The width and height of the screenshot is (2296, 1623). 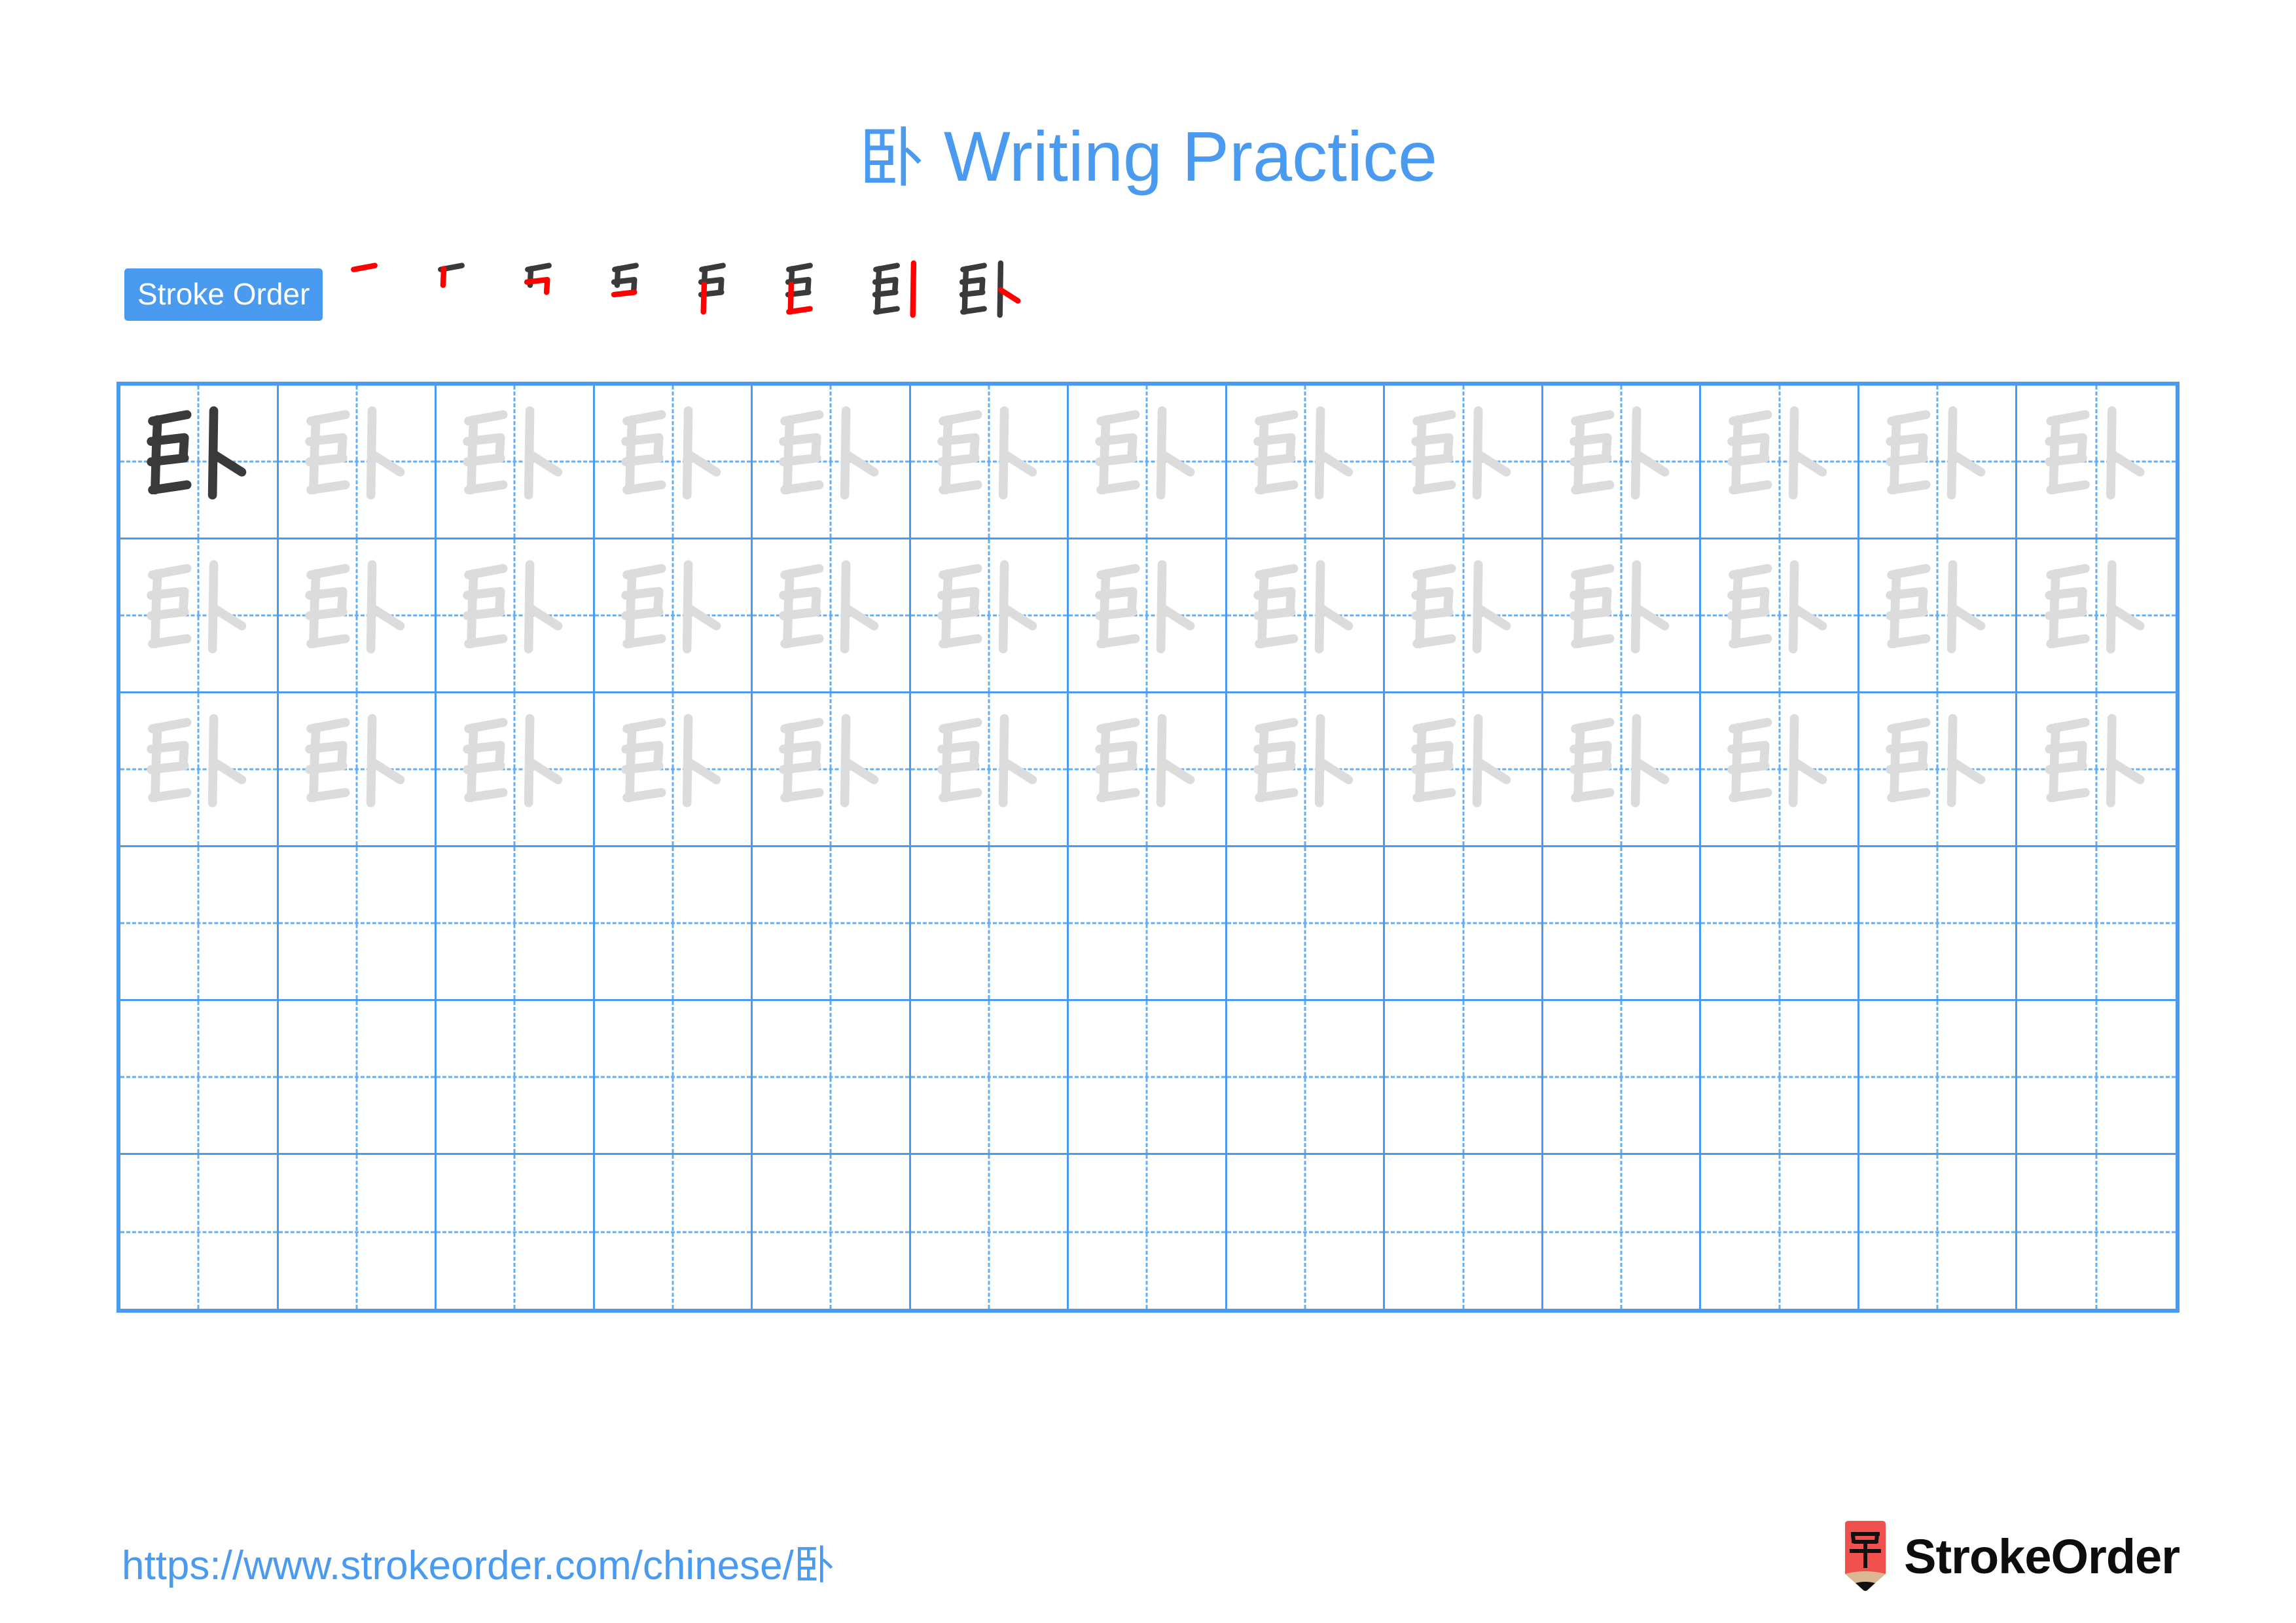 I want to click on stroke-step-7-glyph, so click(x=895, y=289).